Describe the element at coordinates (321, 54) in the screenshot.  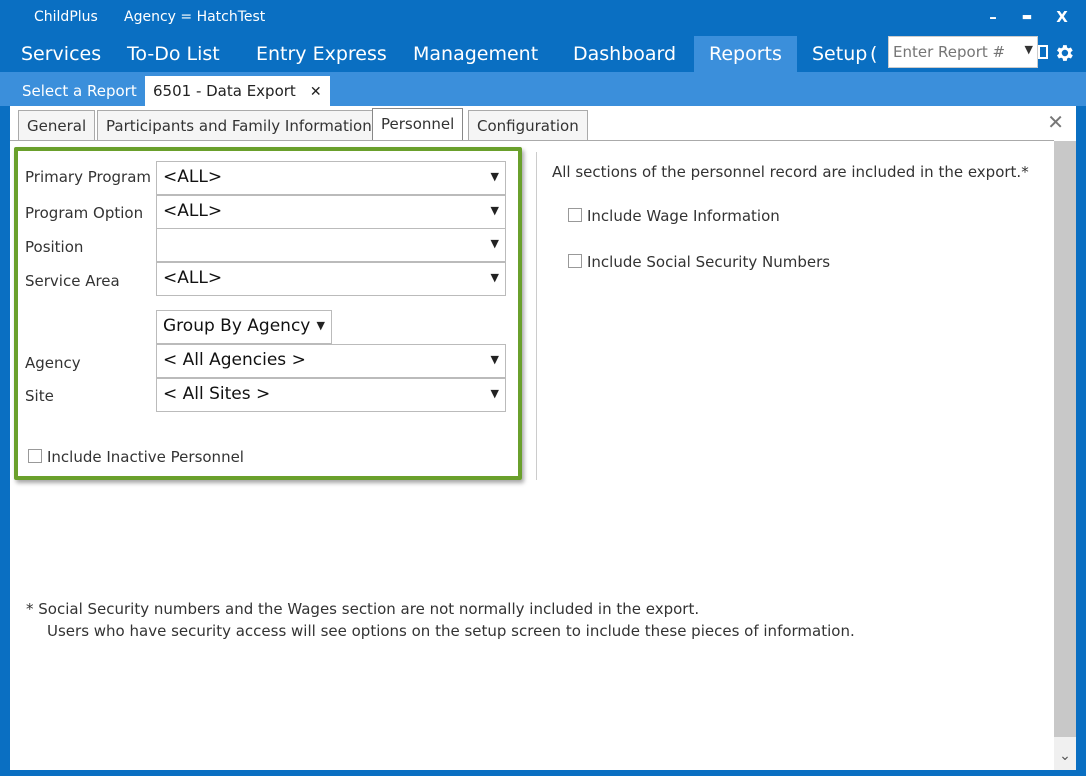
I see `menu-entry-express: Entry Express` at that location.